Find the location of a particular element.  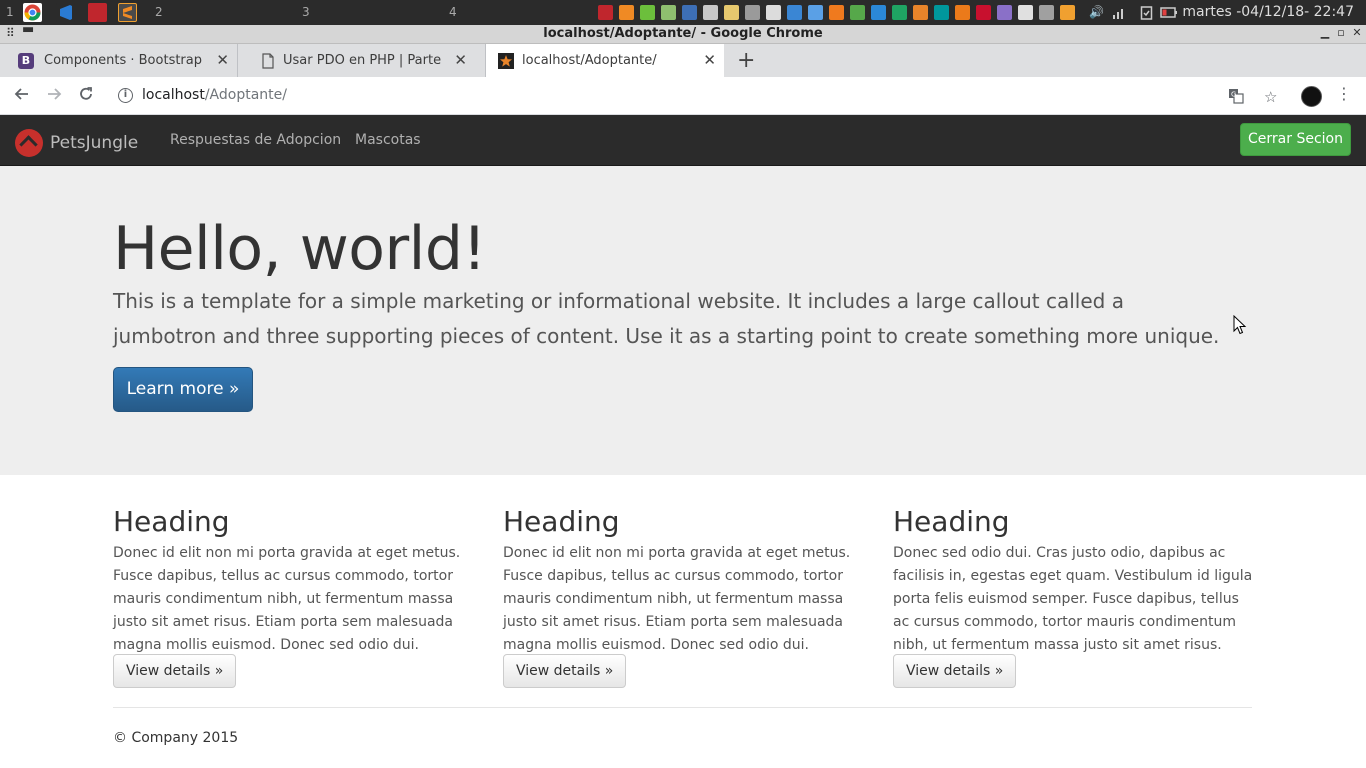

maximize-icon: ▫ is located at coordinates (1341, 32).